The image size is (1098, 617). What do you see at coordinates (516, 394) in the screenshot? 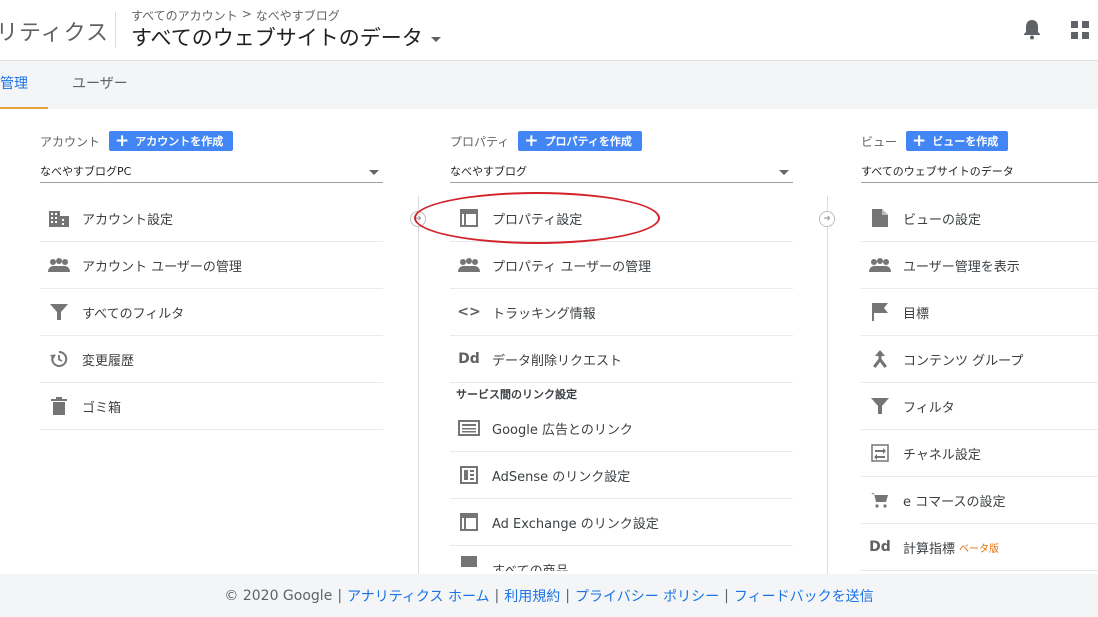
I see `product-linking-heading: サービス間のリンク設定` at bounding box center [516, 394].